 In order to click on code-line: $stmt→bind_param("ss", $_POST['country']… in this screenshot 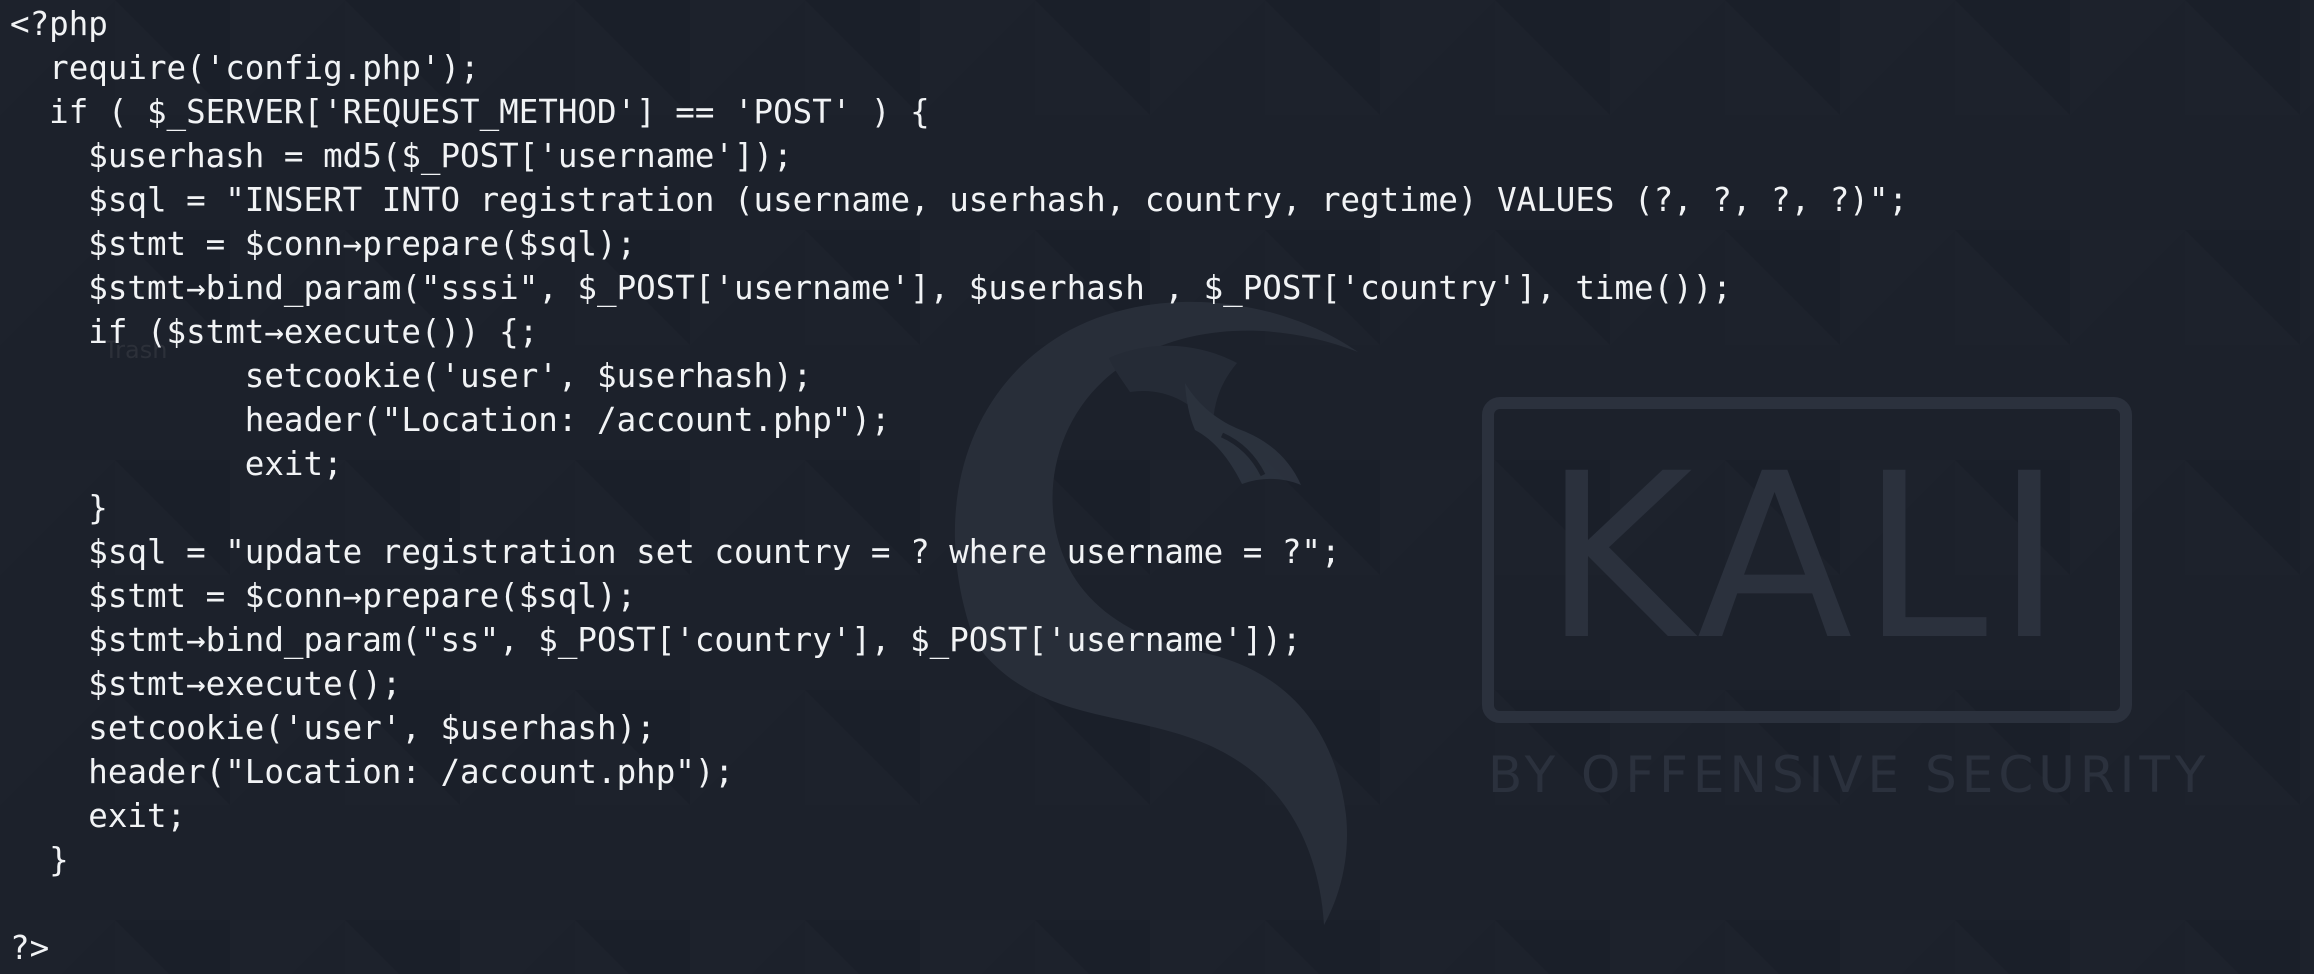, I will do `click(656, 640)`.